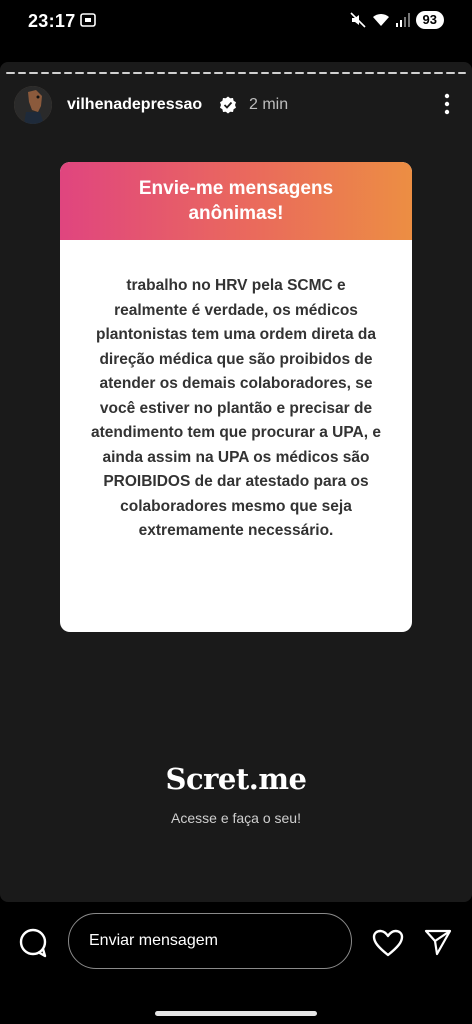  I want to click on reply-bar: Enviar mensagem, so click(236, 943).